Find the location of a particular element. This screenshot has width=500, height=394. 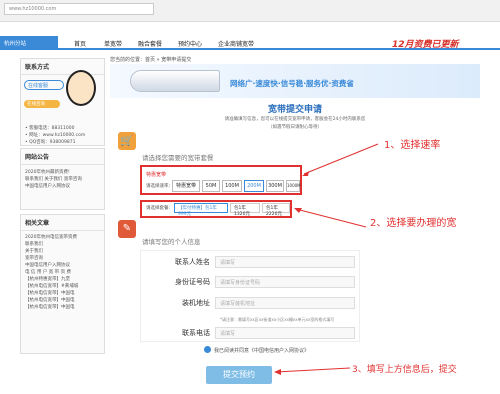

online-service-button: 在线客服 is located at coordinates (44, 85).